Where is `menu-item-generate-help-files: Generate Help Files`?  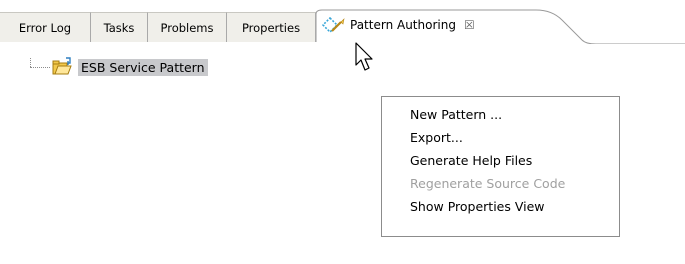 menu-item-generate-help-files: Generate Help Files is located at coordinates (500, 160).